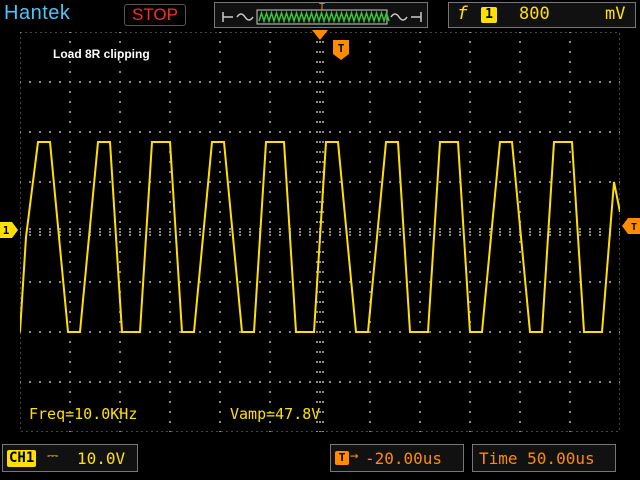 The image size is (640, 480). I want to click on trigger-level-marker-label: T, so click(634, 227).